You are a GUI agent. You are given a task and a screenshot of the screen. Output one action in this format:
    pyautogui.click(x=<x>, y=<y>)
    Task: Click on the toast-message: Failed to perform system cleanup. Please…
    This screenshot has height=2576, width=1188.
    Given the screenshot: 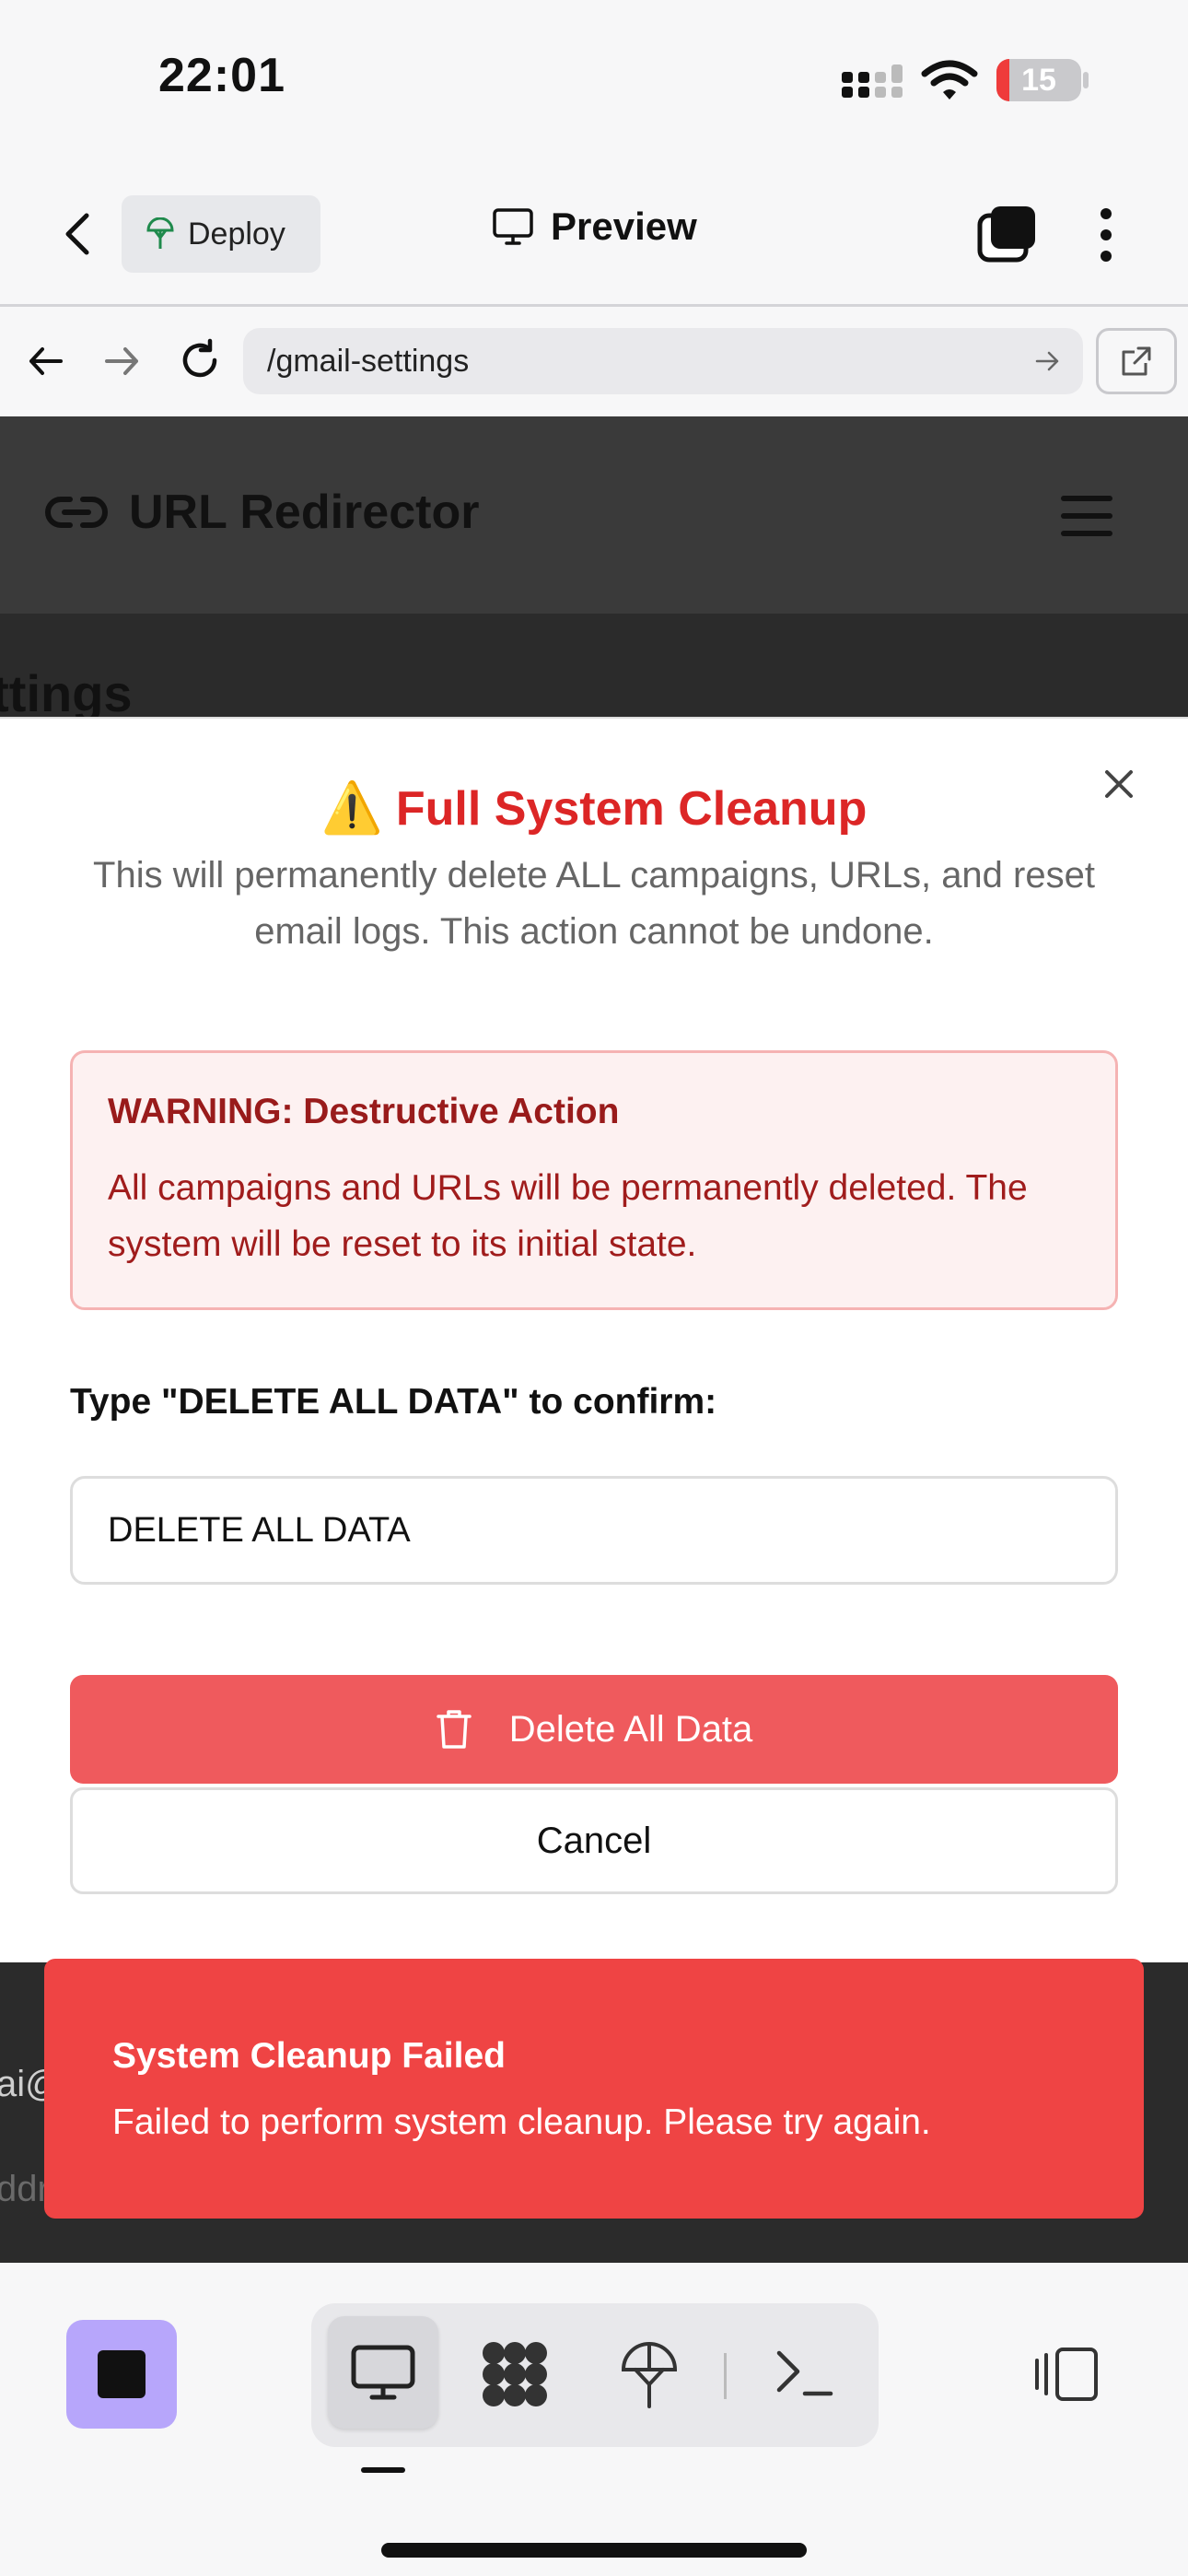 What is the action you would take?
    pyautogui.click(x=521, y=2122)
    